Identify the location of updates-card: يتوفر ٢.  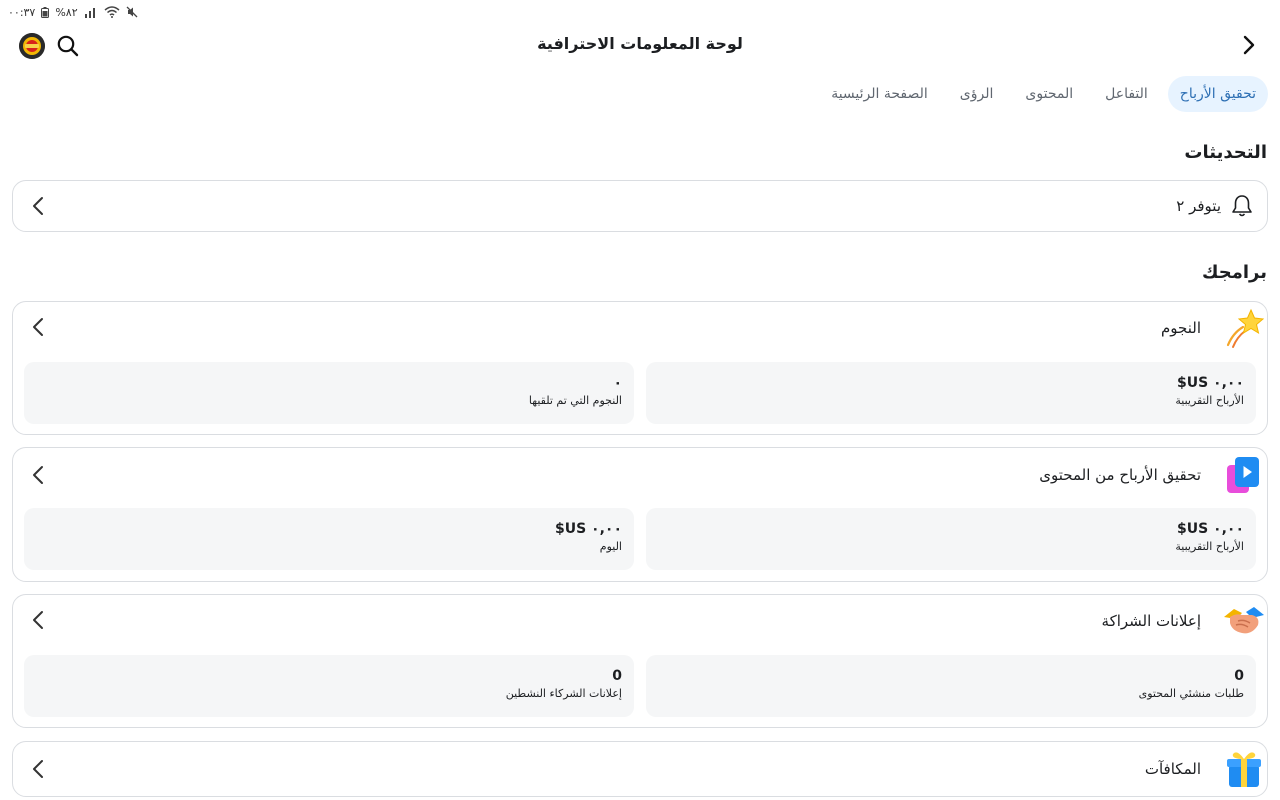
(640, 206).